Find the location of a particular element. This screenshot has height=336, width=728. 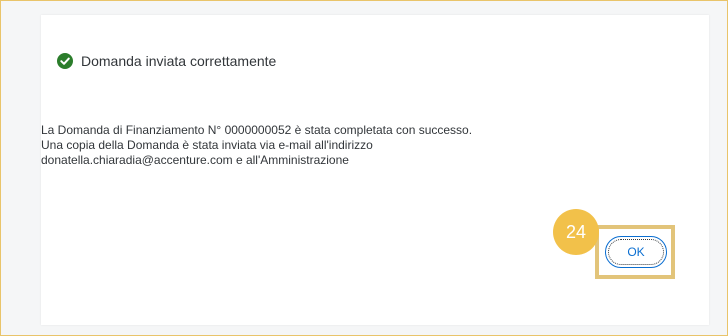

step-number-badge: 24 is located at coordinates (576, 232).